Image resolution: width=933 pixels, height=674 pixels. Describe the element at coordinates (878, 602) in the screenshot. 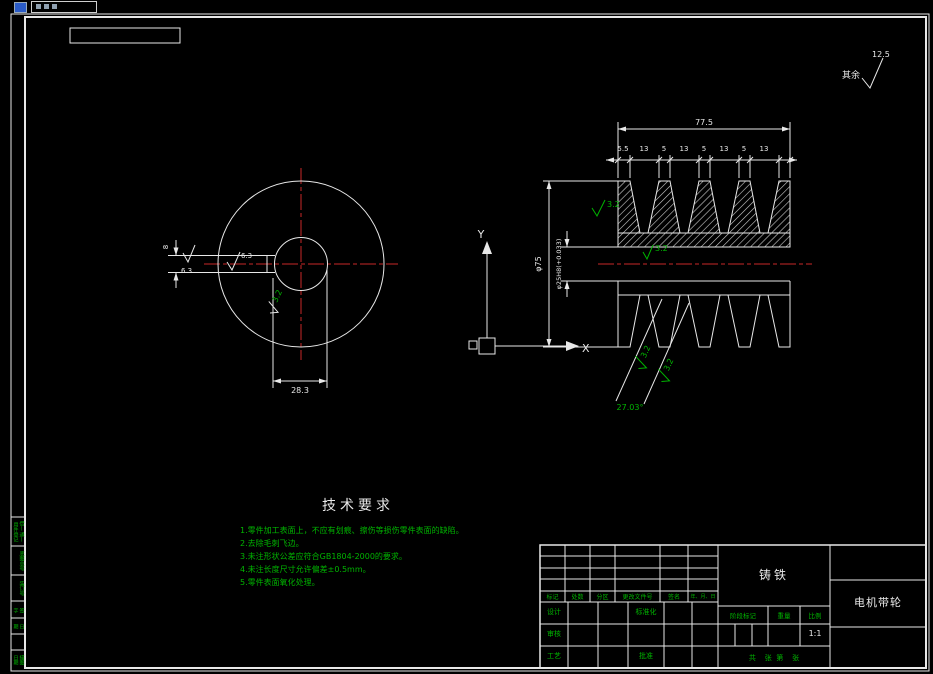

I see `tb-part-name: 电机带轮` at that location.